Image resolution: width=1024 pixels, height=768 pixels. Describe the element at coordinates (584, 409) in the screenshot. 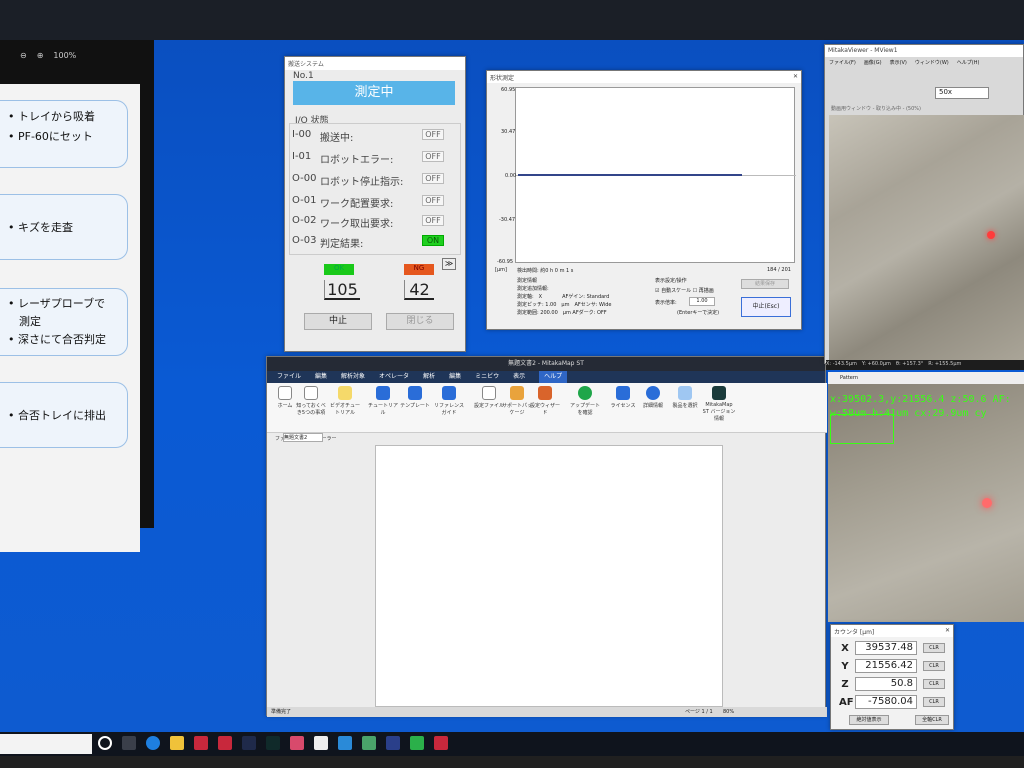

I see `ribbon-label: アップデートを確認` at that location.